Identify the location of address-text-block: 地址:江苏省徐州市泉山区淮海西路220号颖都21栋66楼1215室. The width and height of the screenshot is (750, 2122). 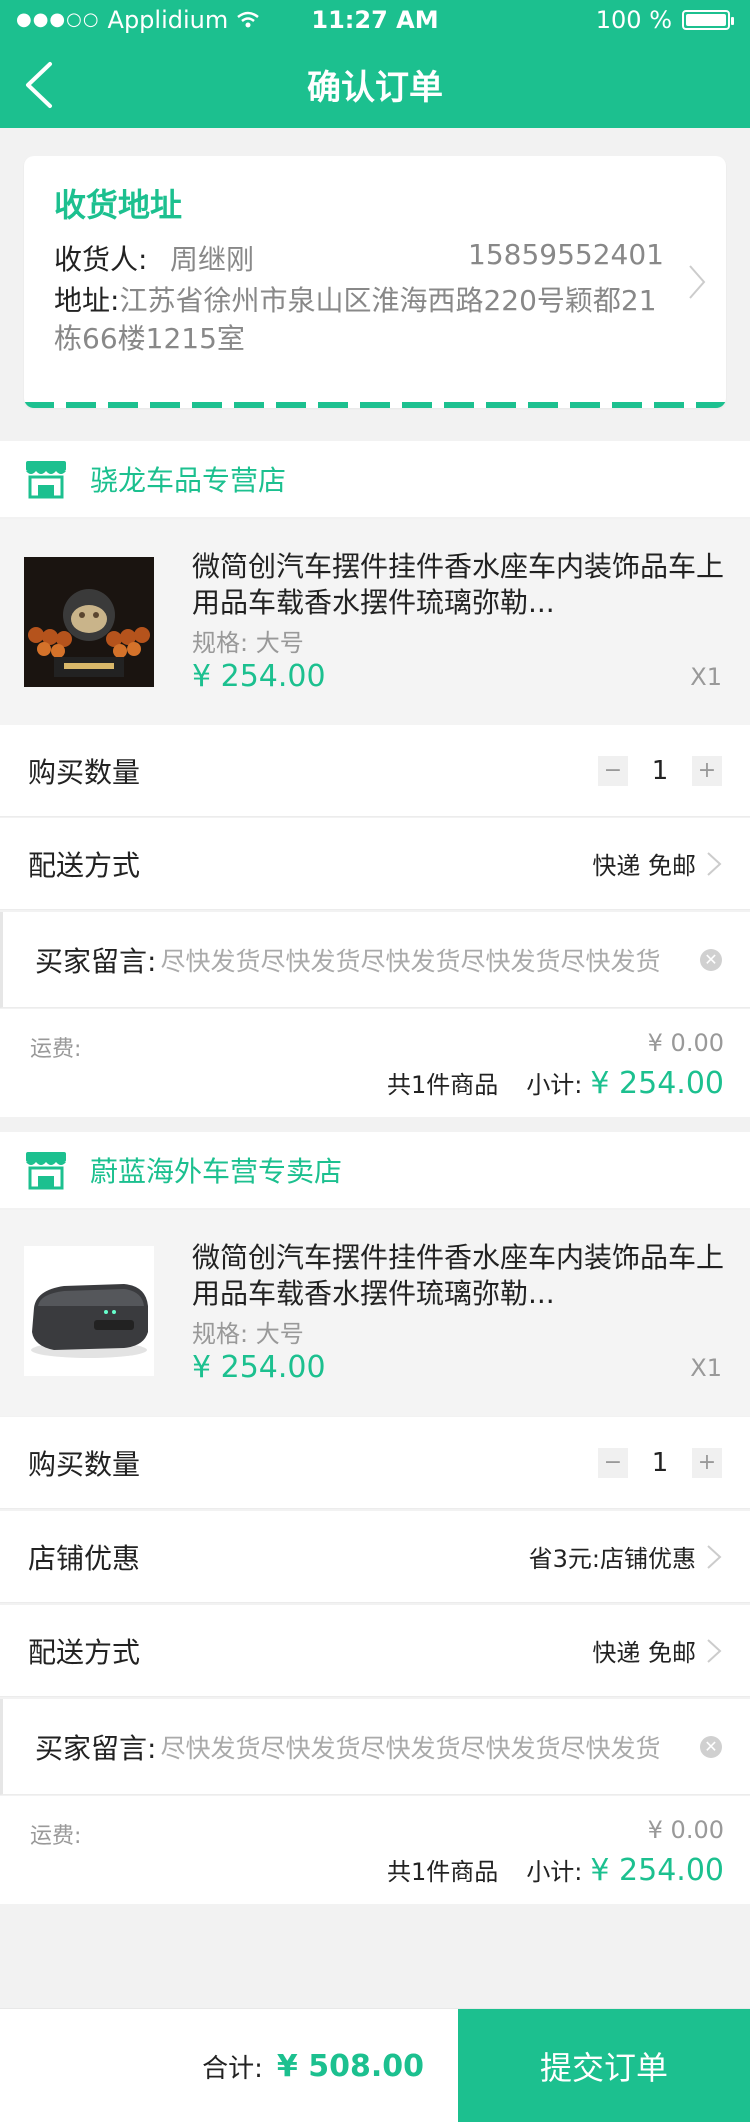
(364, 320).